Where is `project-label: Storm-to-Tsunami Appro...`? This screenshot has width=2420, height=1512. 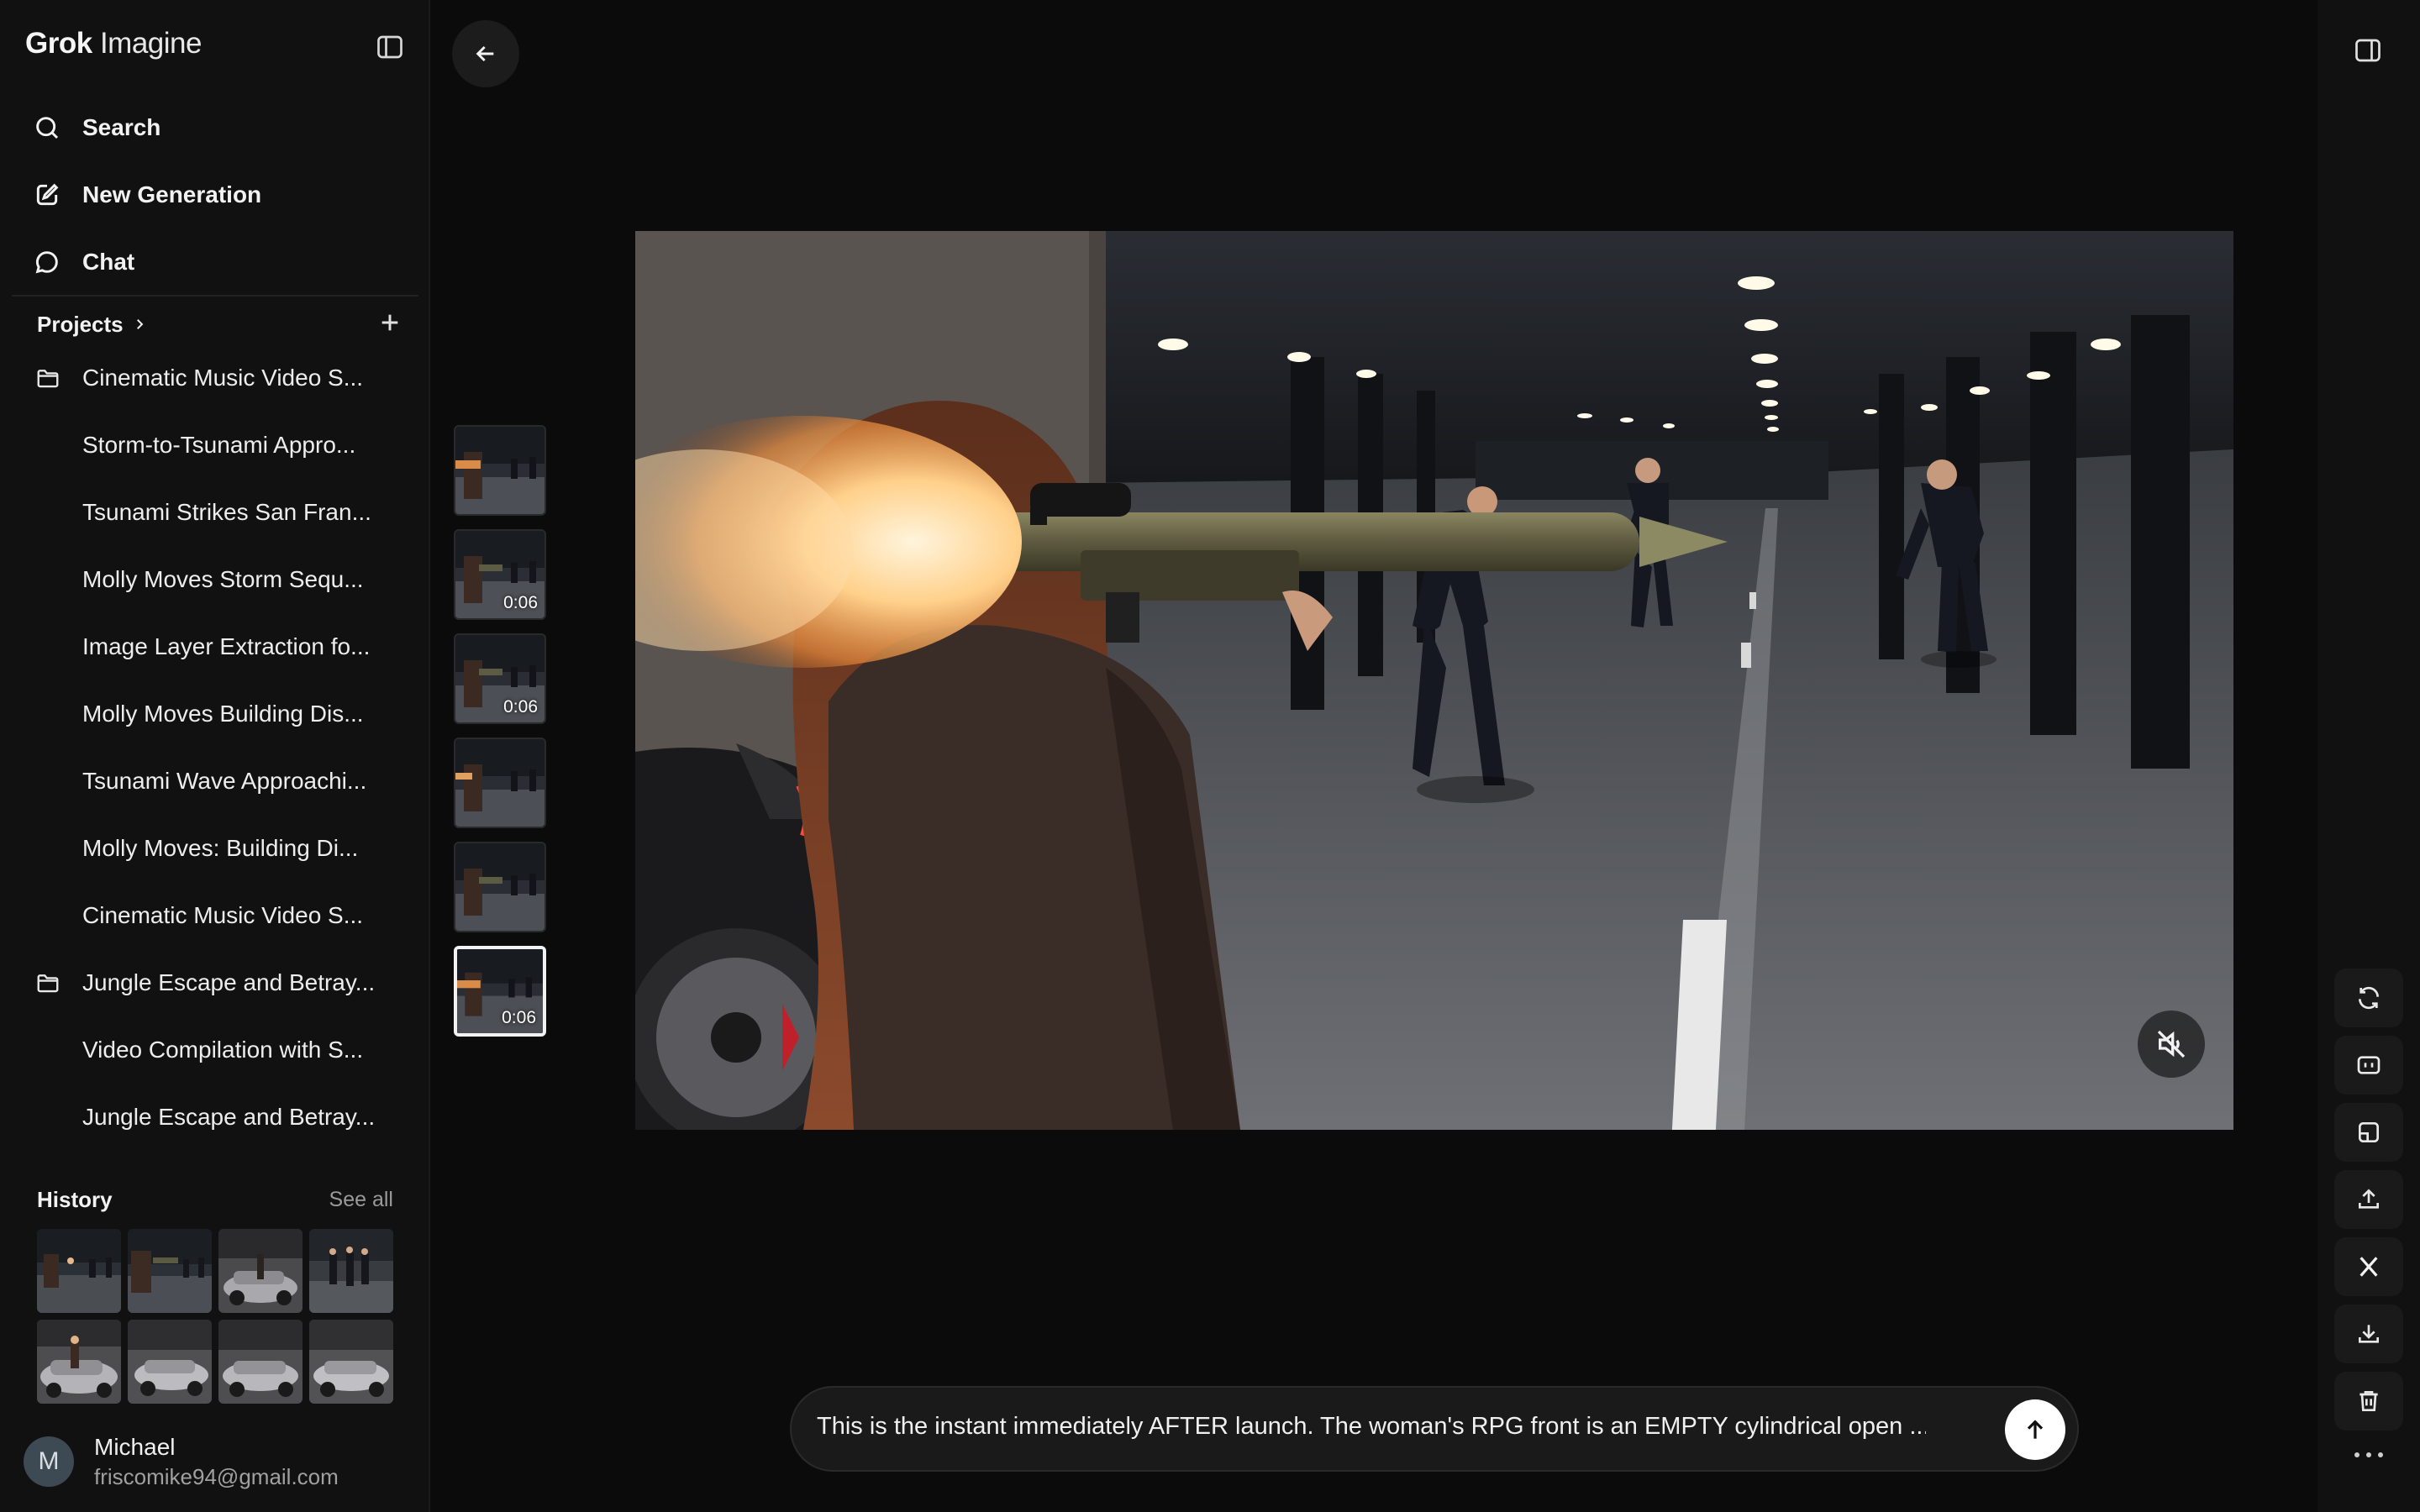 project-label: Storm-to-Tsunami Appro... is located at coordinates (219, 445).